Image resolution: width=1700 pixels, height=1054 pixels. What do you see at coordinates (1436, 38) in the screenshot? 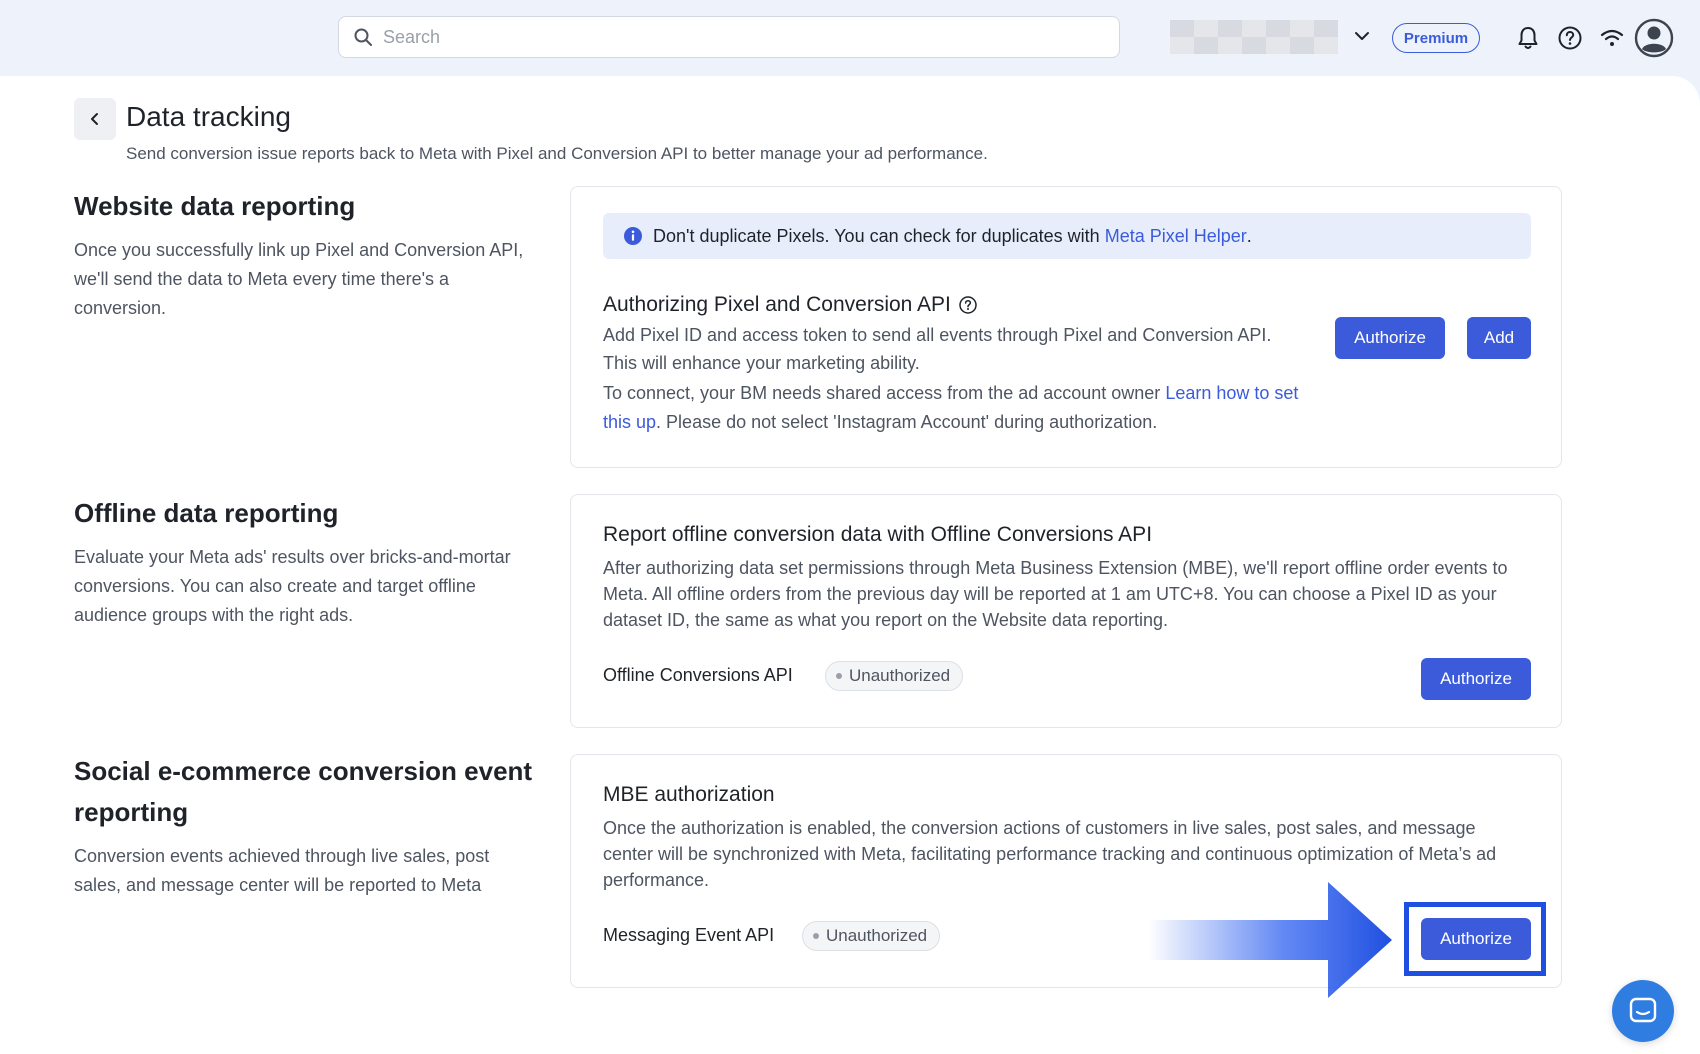
I see `premium-badge: Premium` at bounding box center [1436, 38].